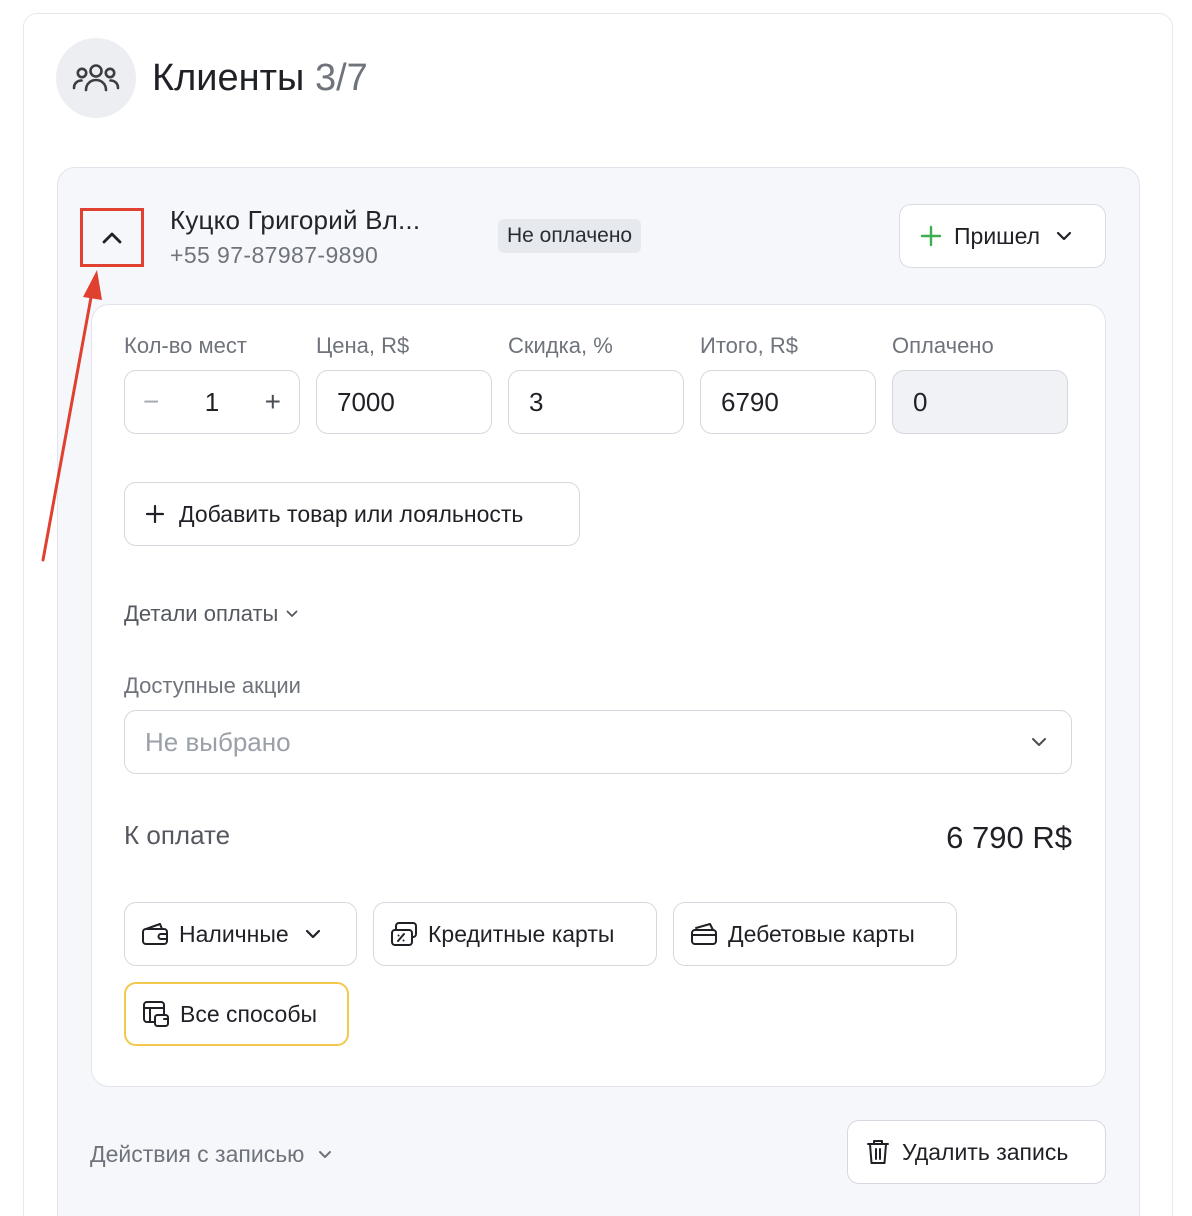 The height and width of the screenshot is (1216, 1192). Describe the element at coordinates (177, 835) in the screenshot. I see `to-pay-label: К оплате` at that location.